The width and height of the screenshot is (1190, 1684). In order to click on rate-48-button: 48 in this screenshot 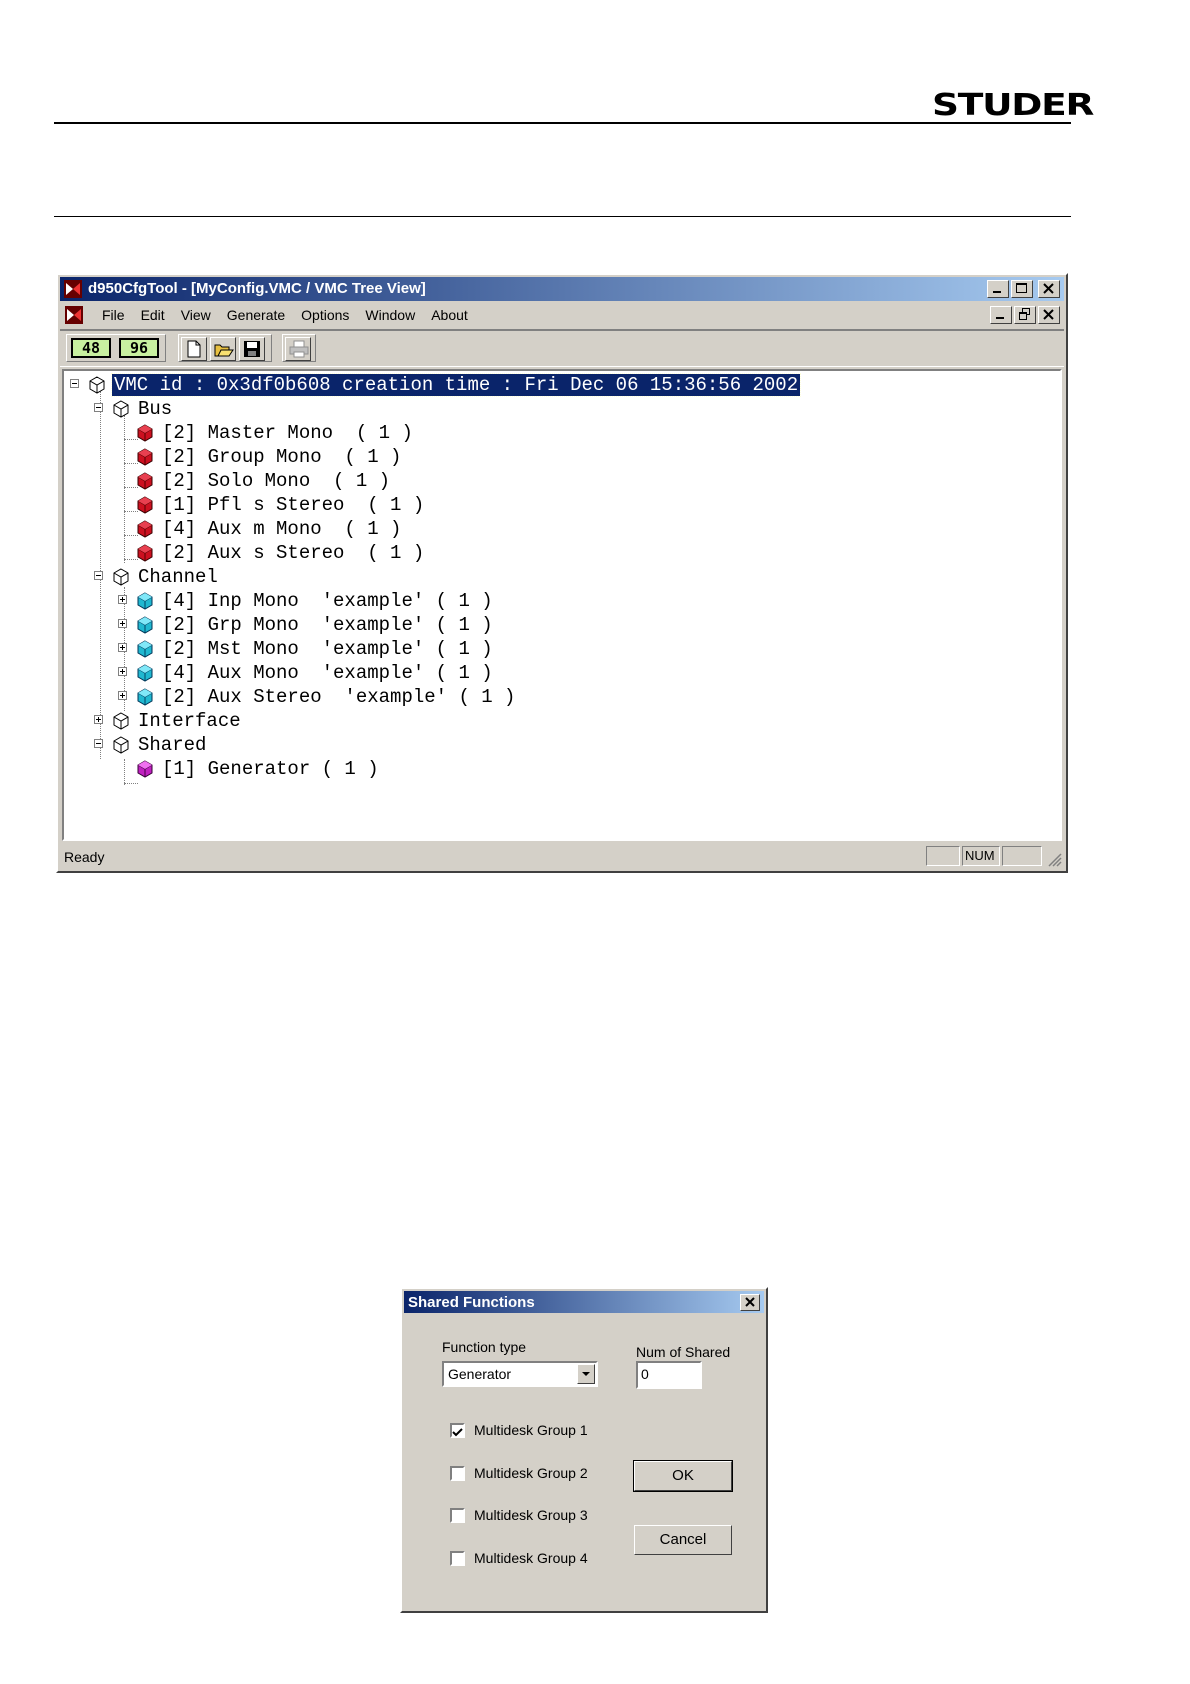, I will do `click(91, 348)`.